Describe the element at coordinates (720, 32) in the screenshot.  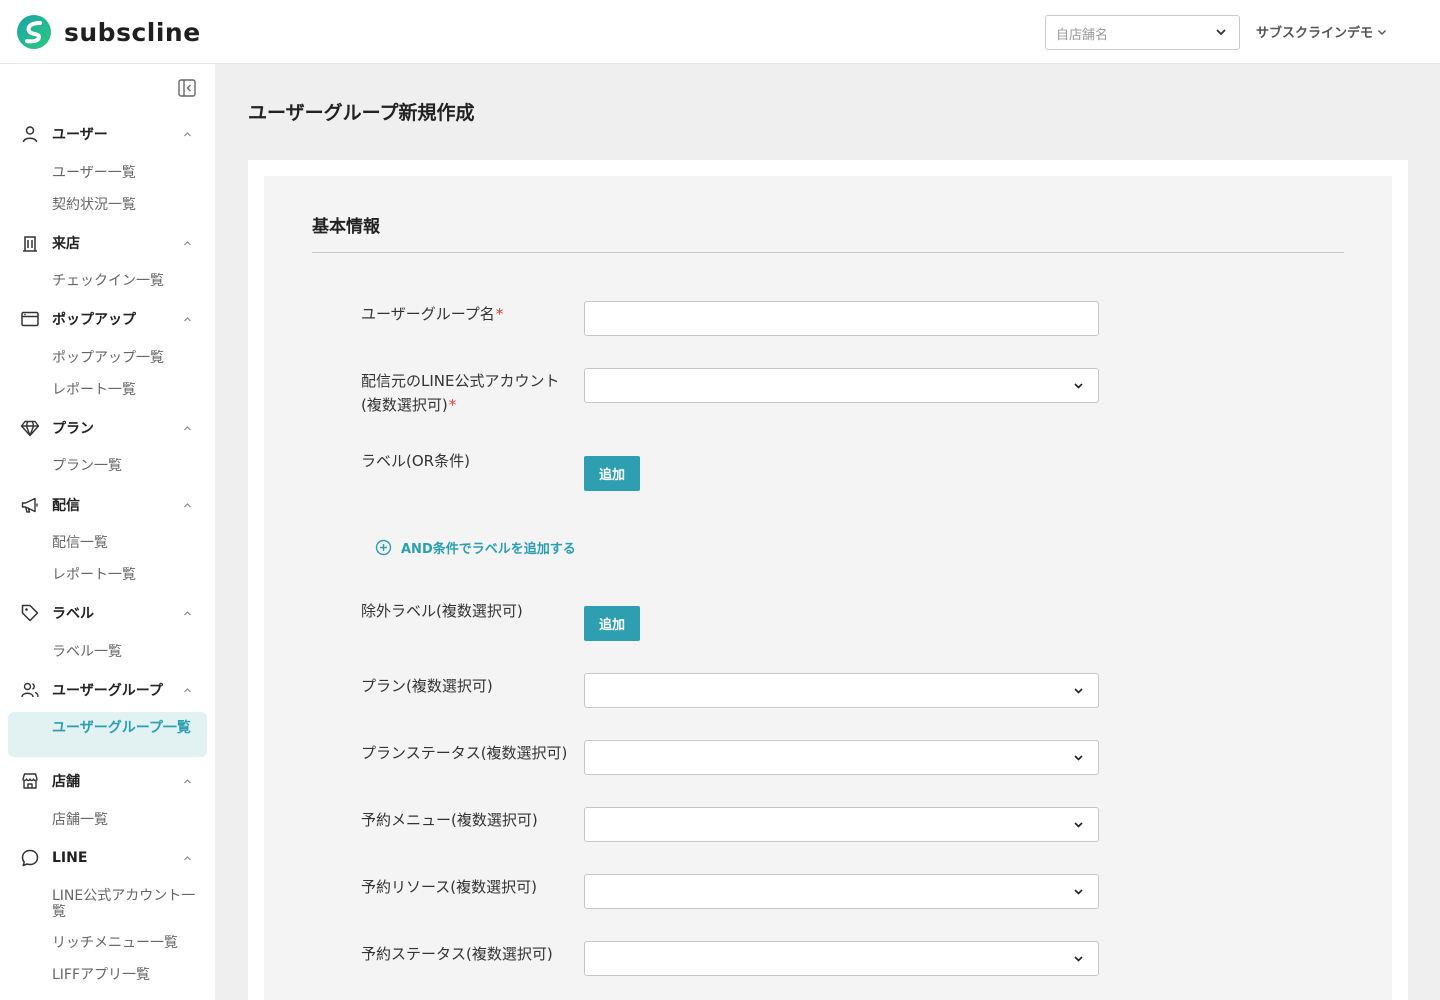
I see `top-header: subscline 自店舗名 サブスクラインデモ` at that location.